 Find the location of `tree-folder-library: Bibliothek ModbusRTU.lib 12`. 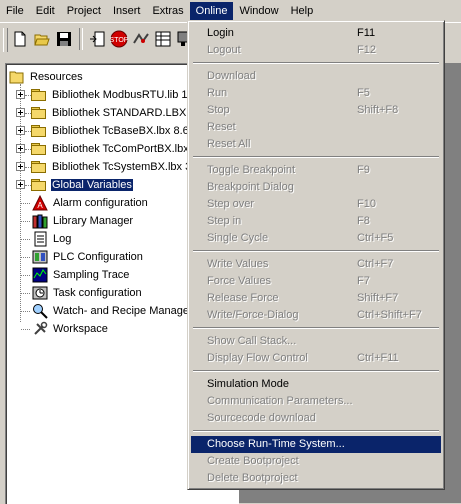

tree-folder-library: Bibliothek ModbusRTU.lib 12 is located at coordinates (113, 95).